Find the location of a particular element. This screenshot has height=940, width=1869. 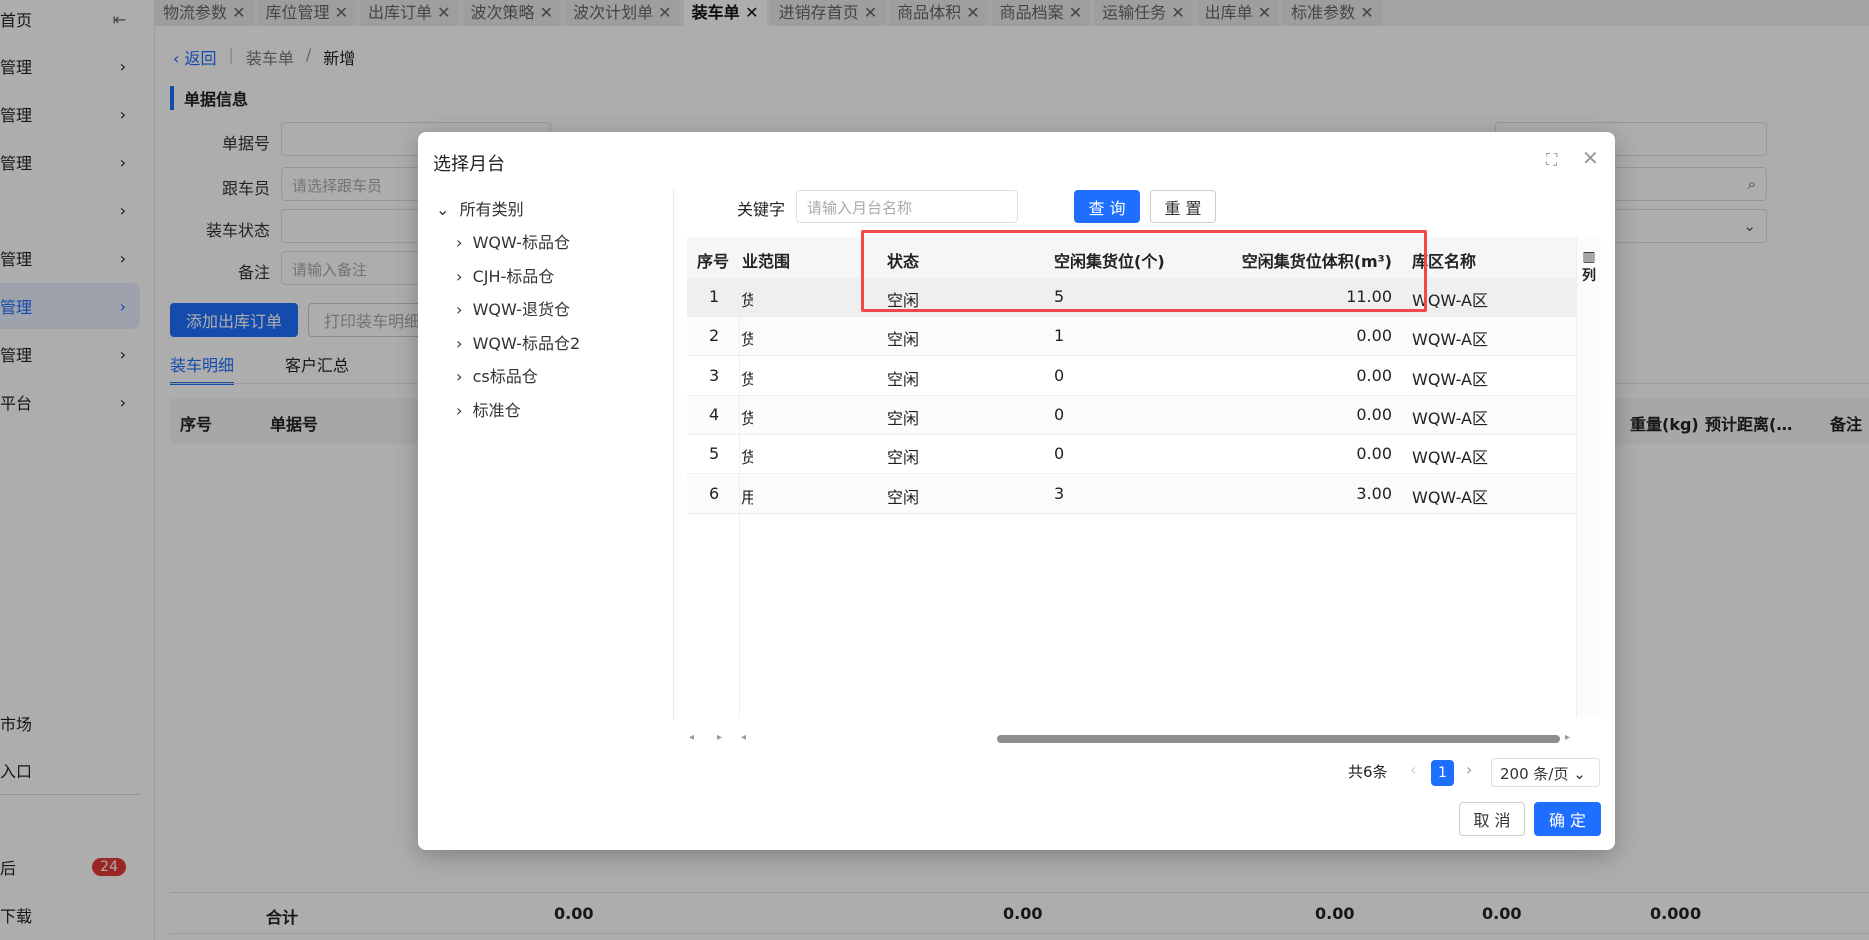

tree-node-label: 标准仓 is located at coordinates (496, 410).